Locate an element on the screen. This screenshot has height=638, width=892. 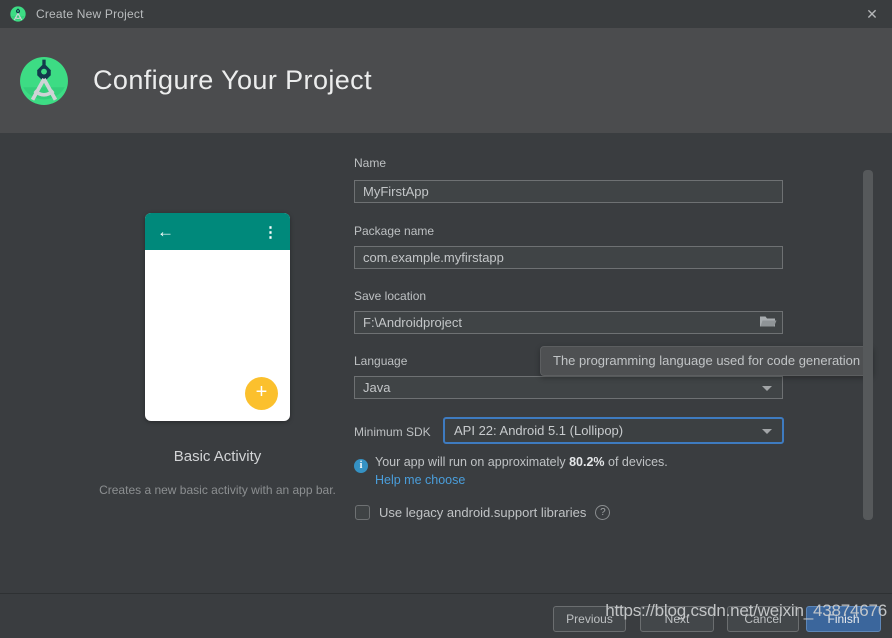
finish-button: Finish is located at coordinates (843, 619).